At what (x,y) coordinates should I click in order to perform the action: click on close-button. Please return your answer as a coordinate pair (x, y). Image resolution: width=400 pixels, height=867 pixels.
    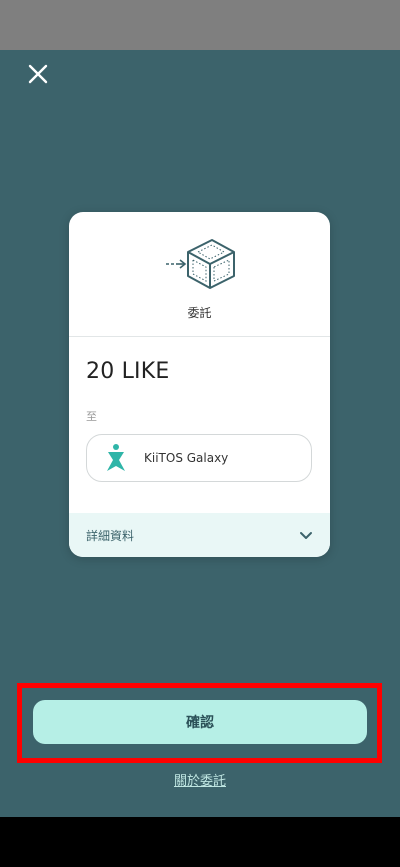
    Looking at the image, I should click on (38, 74).